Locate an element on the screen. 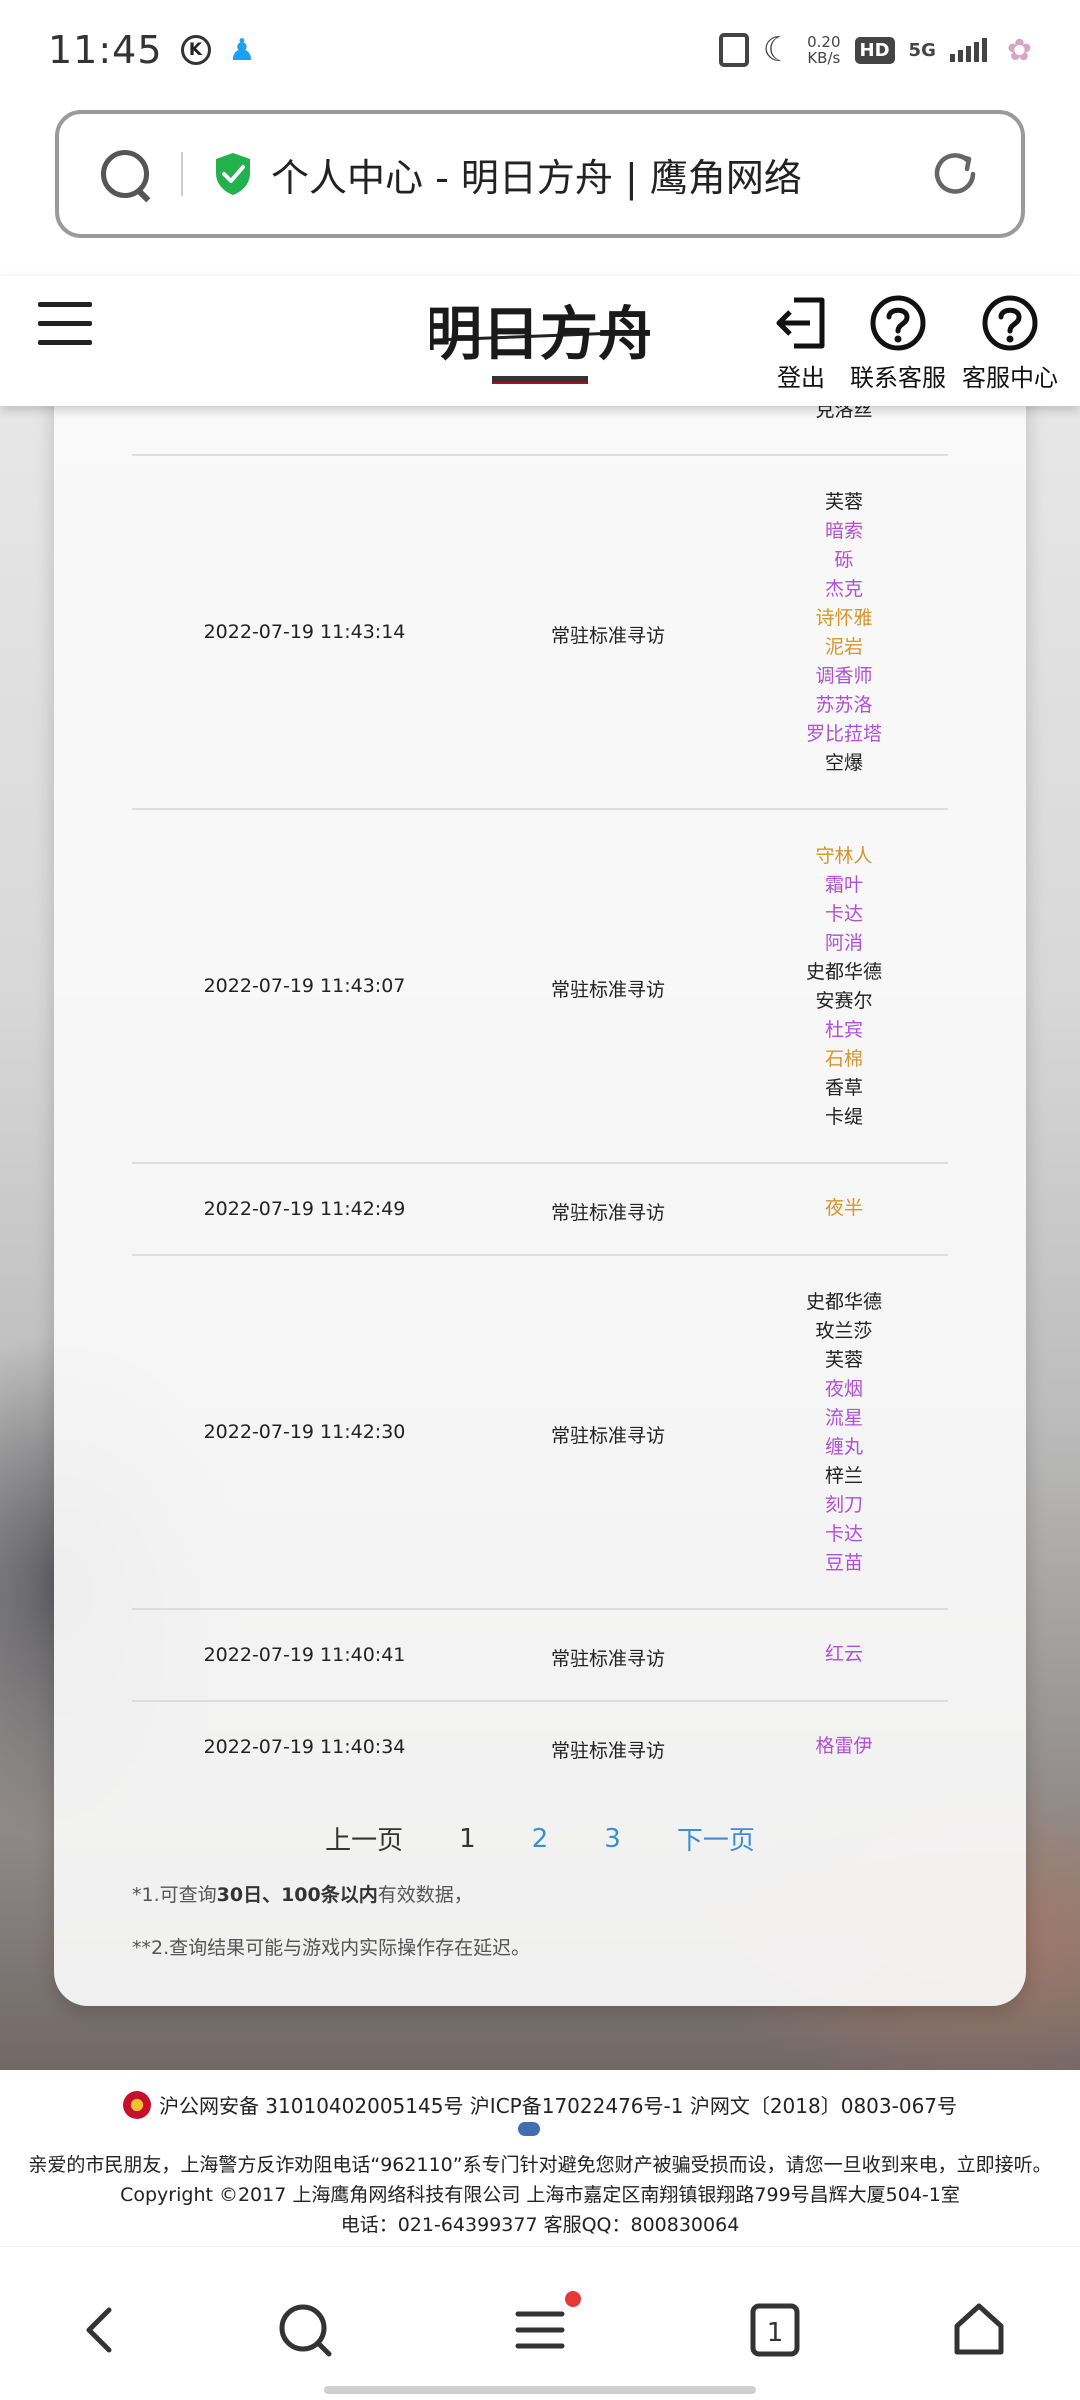 This screenshot has height=2400, width=1080. address-bar: 个人中心 - 明日方舟 | 鹰角网络 is located at coordinates (540, 174).